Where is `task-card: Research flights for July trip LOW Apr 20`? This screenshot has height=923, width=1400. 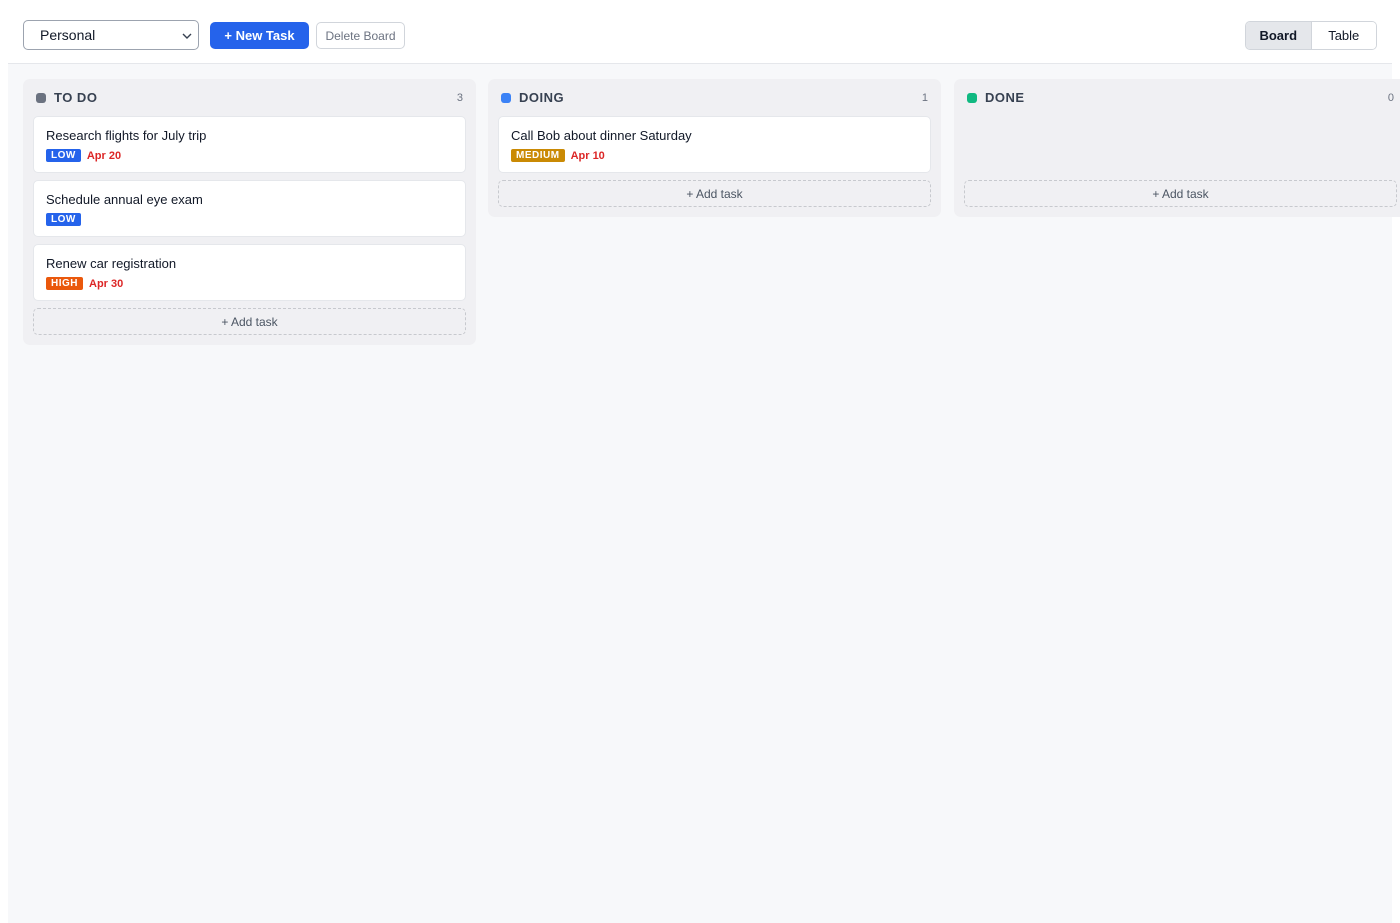 task-card: Research flights for July trip LOW Apr 20 is located at coordinates (249, 144).